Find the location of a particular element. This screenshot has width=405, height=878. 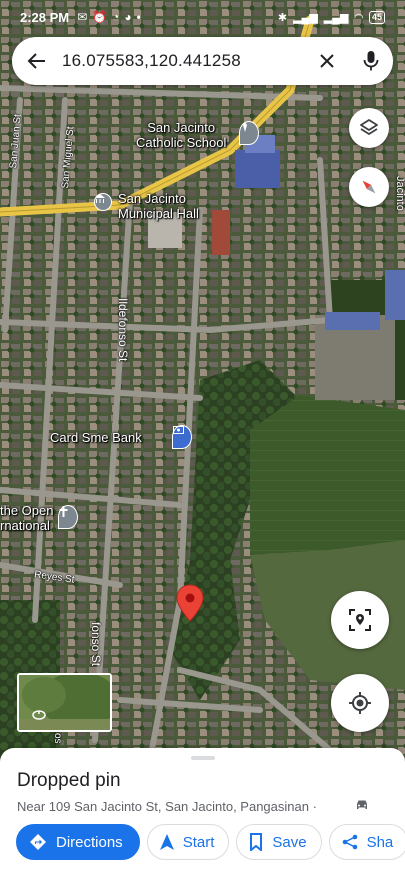

mic-icon is located at coordinates (371, 61).